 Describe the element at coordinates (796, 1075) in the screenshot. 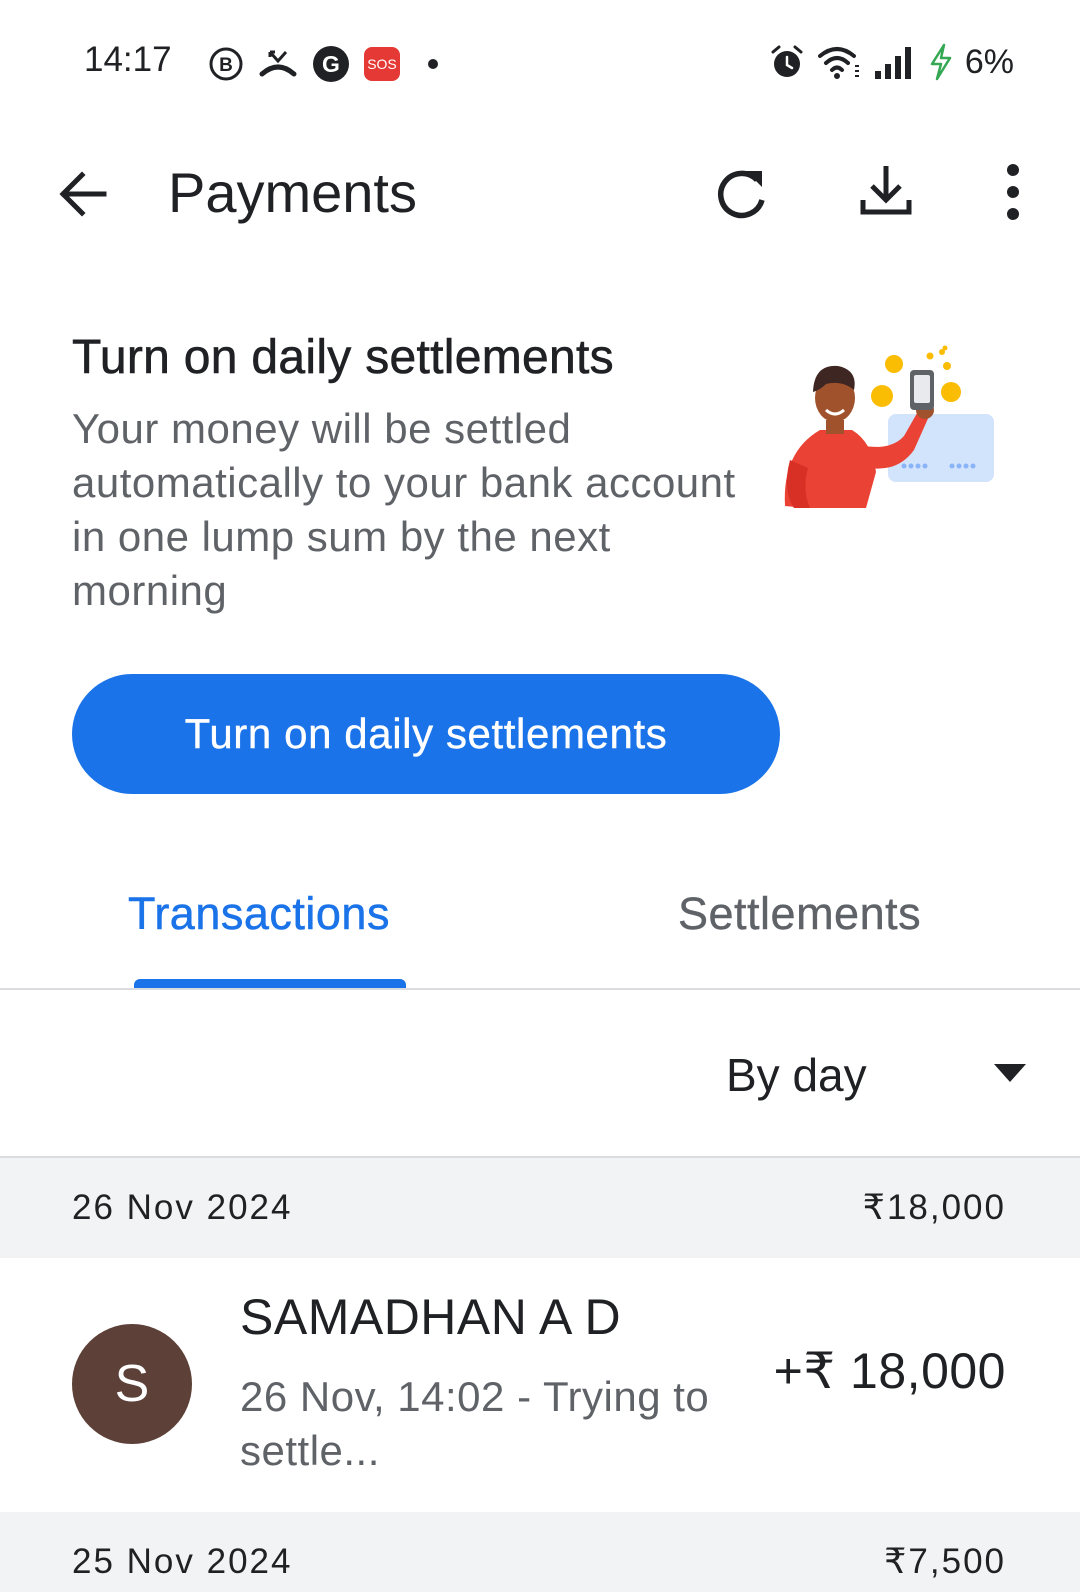

I see `group-by-label: By day` at that location.